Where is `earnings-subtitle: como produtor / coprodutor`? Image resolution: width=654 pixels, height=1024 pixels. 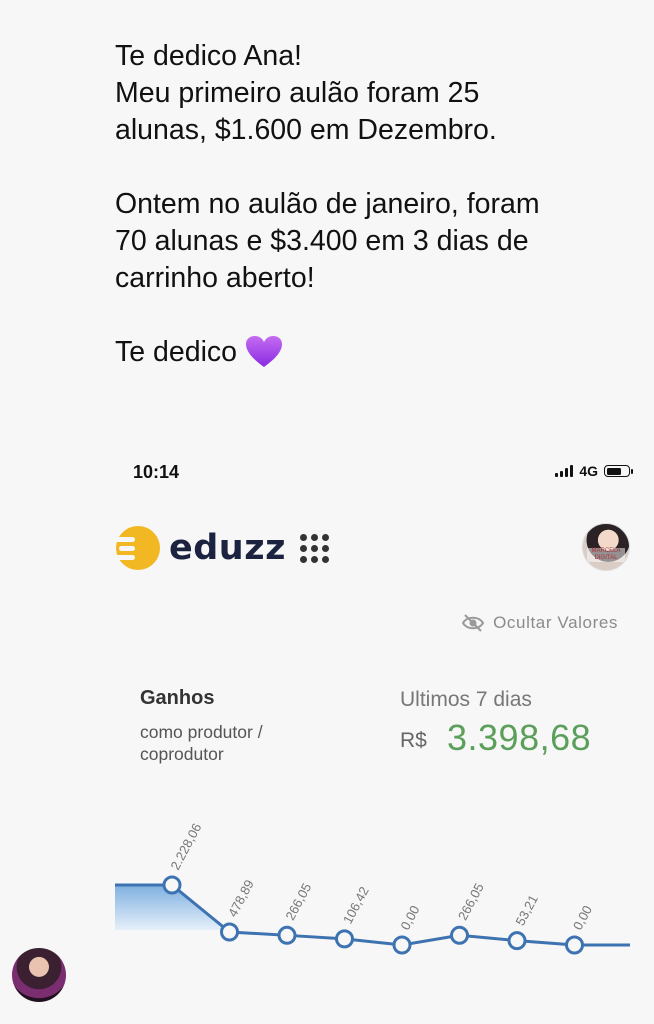
earnings-subtitle: como produtor / coprodutor is located at coordinates (201, 743).